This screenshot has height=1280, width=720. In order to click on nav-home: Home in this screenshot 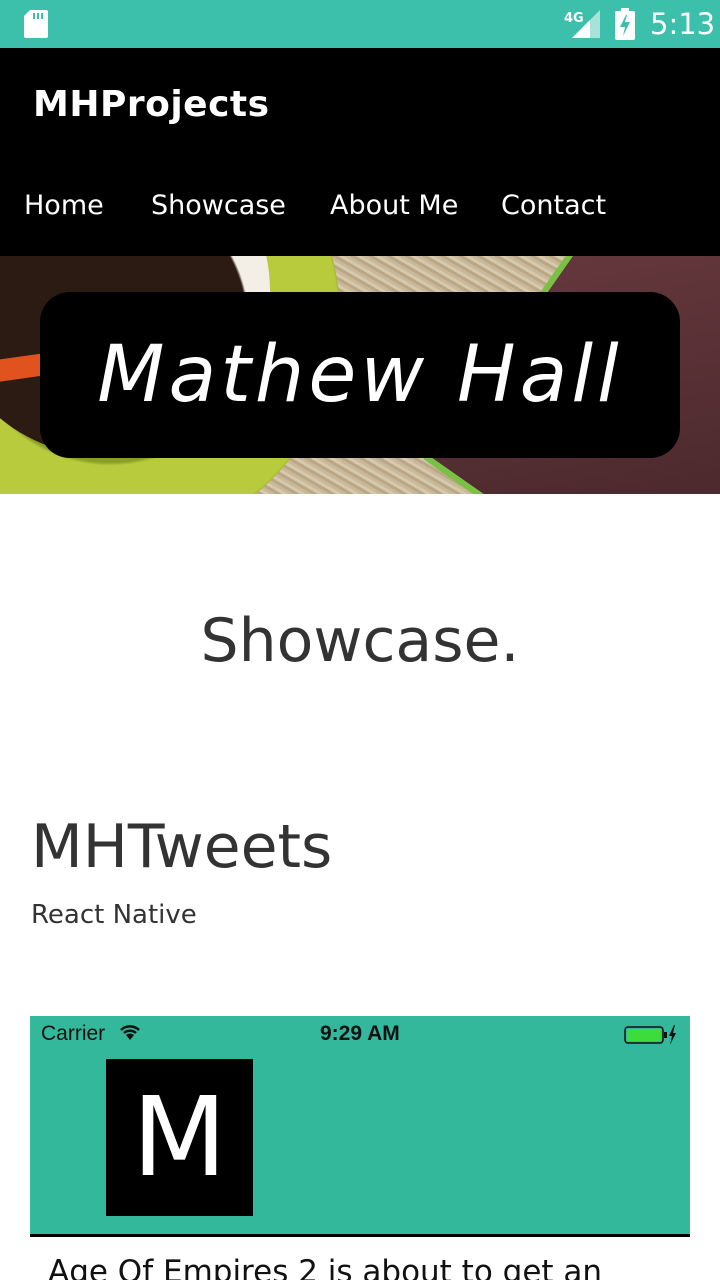, I will do `click(64, 206)`.